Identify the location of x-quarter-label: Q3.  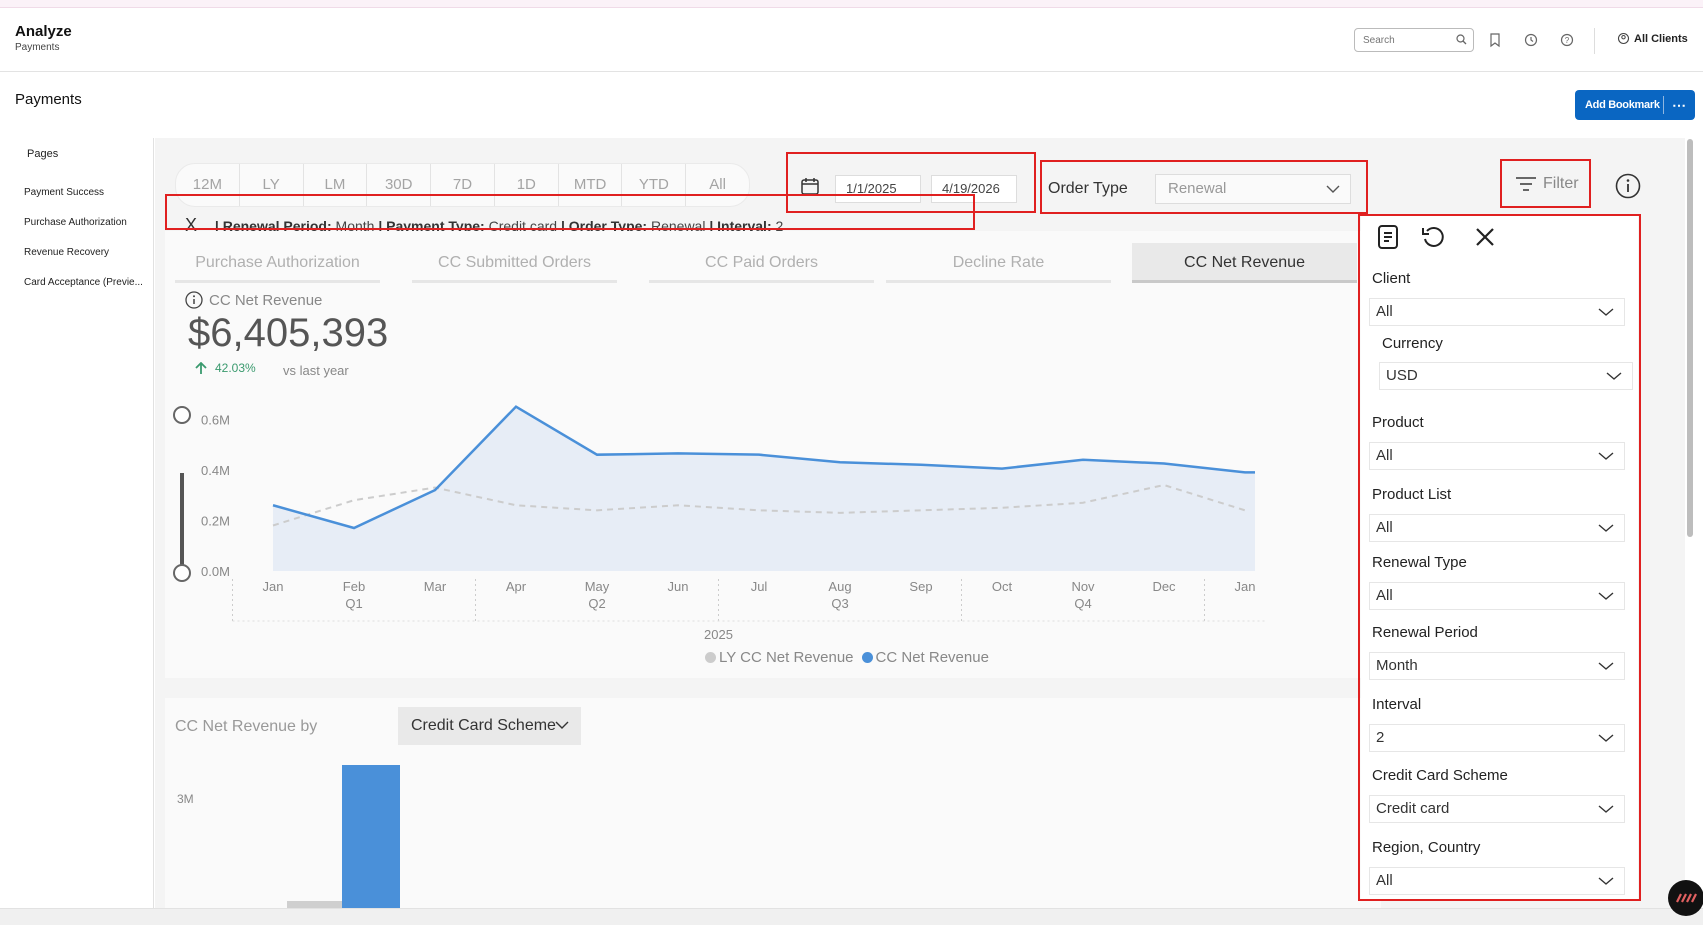
(839, 603).